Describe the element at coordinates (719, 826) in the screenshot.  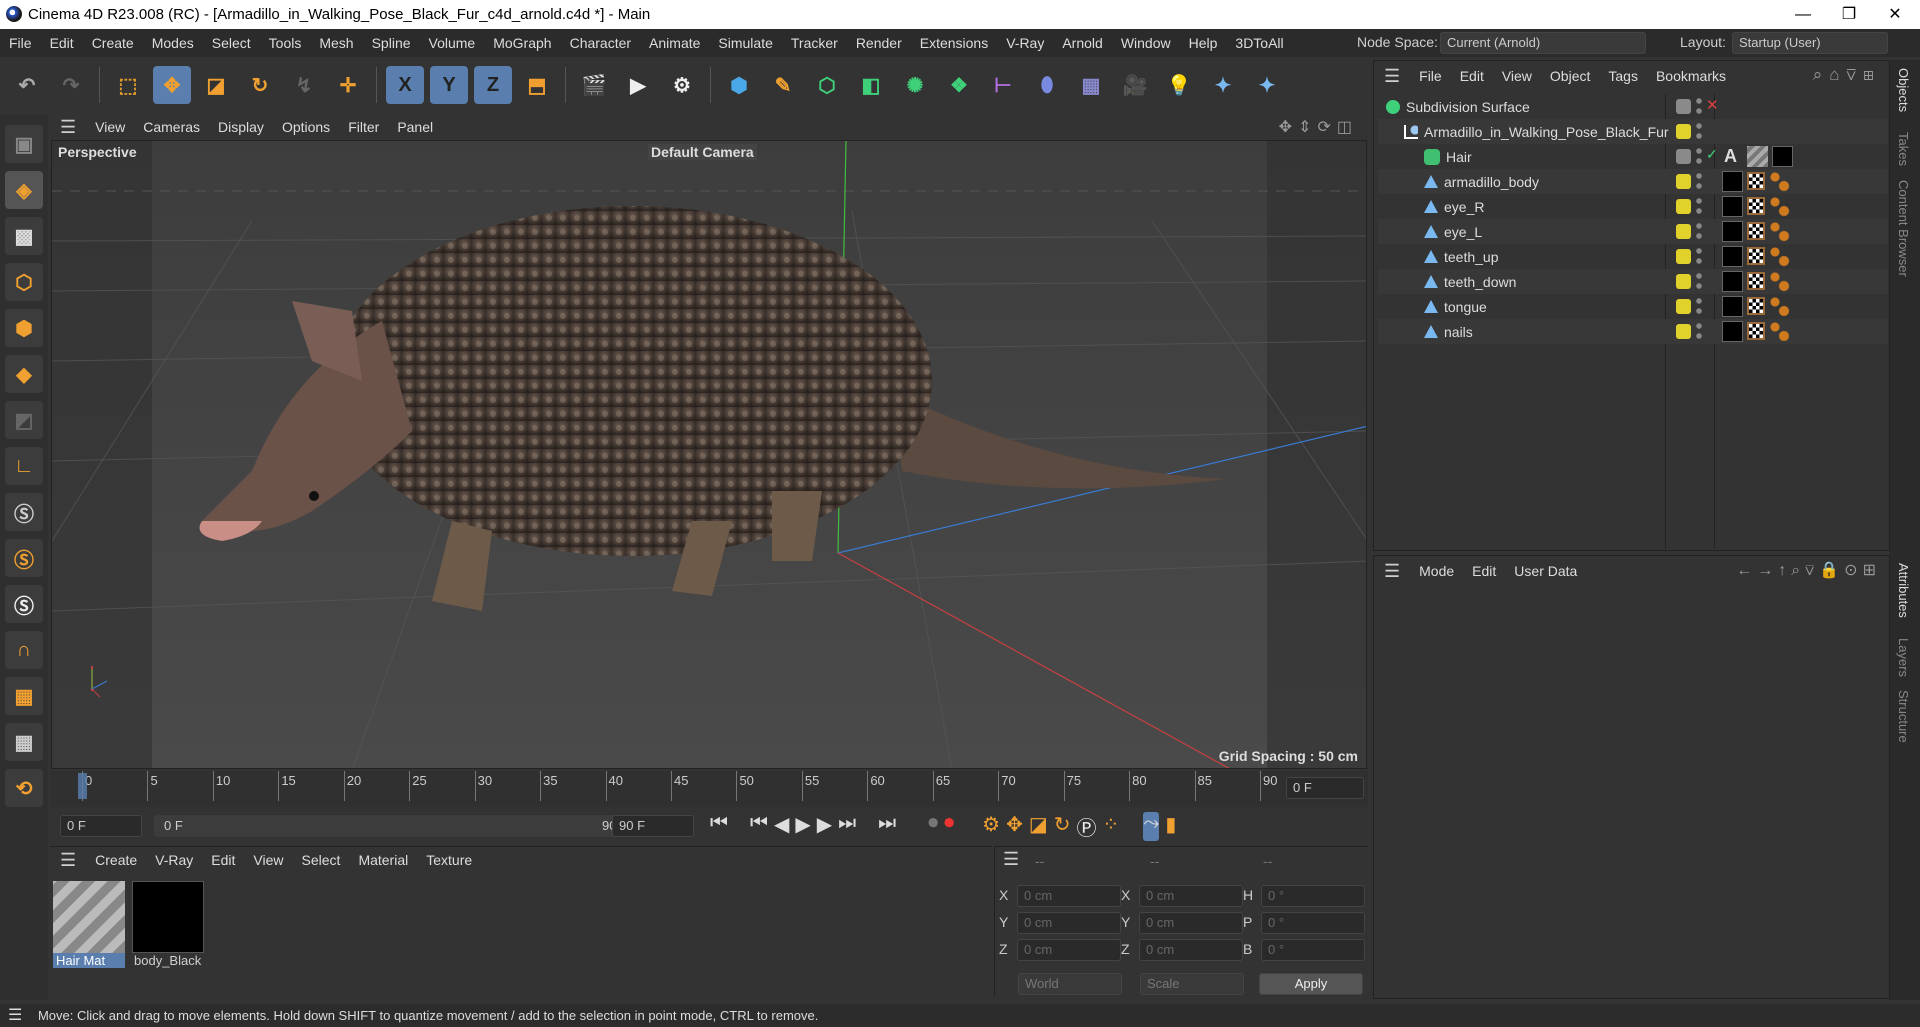
I see `go-to-start-icon: ⏮` at that location.